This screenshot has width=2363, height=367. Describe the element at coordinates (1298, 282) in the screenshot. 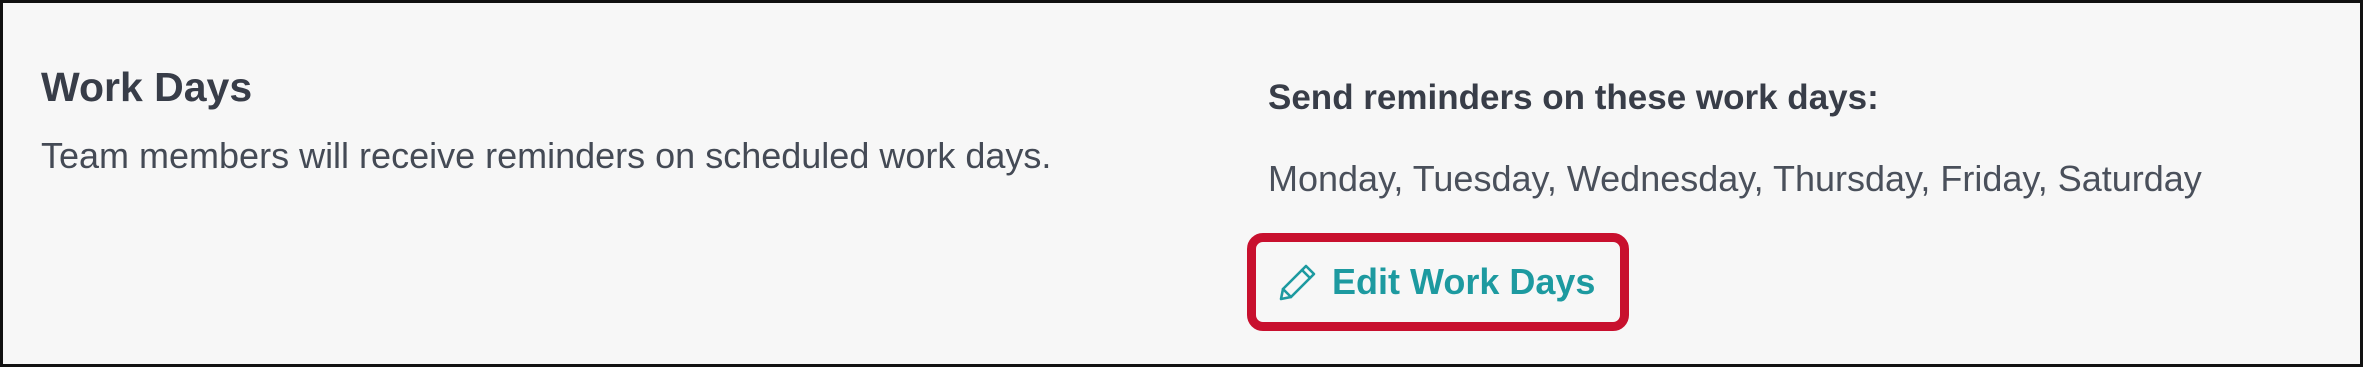

I see `pencil-icon` at that location.